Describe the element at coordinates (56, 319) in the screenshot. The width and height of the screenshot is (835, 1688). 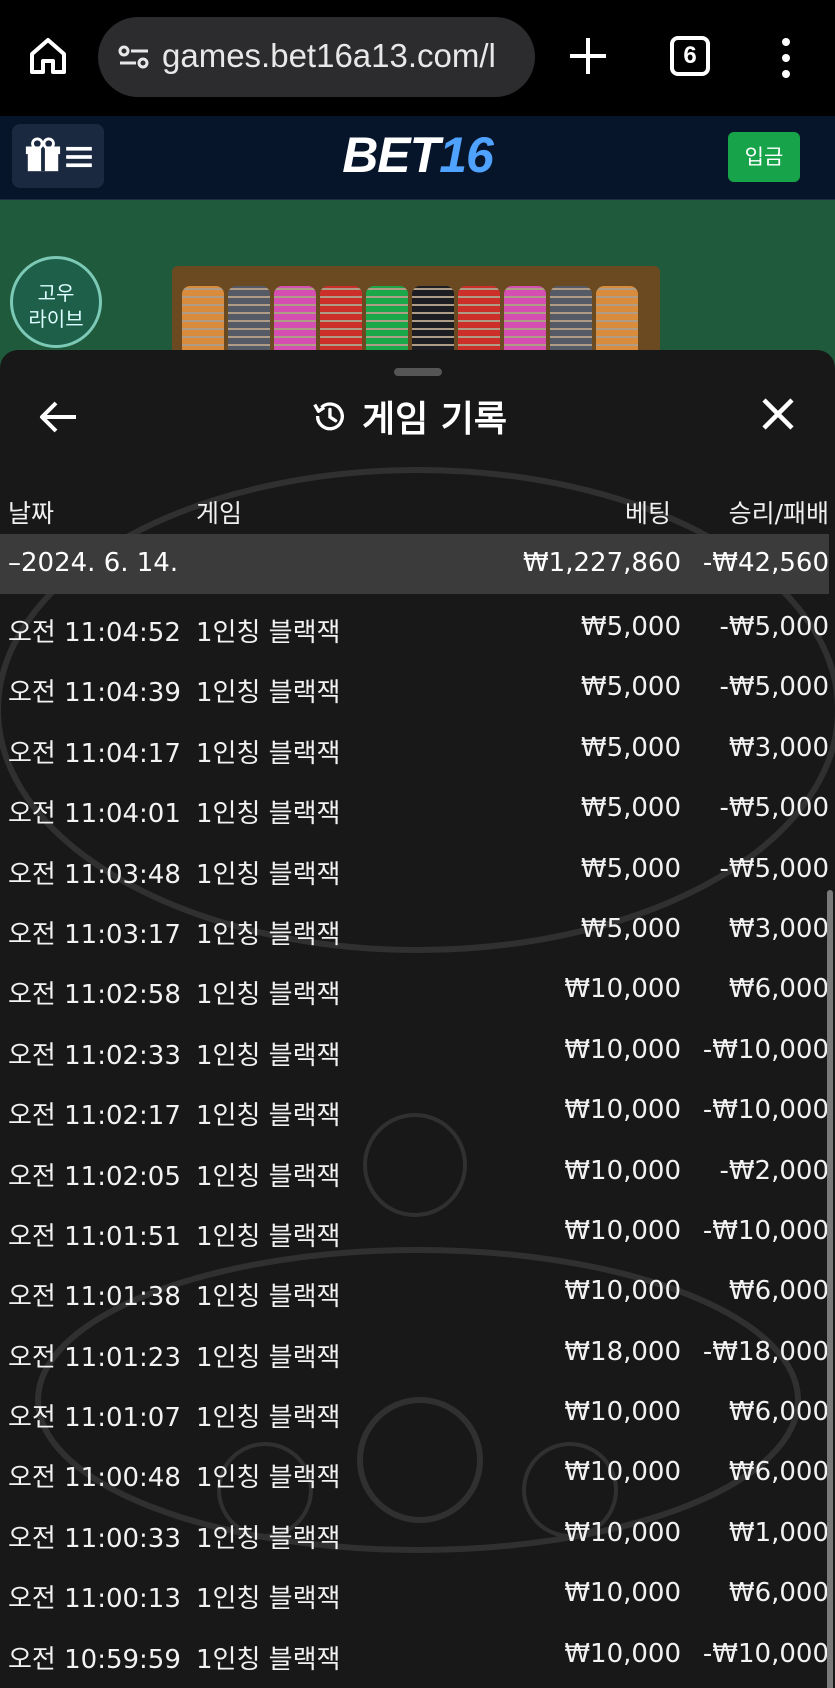
I see `live-badge-line2: 라이브` at that location.